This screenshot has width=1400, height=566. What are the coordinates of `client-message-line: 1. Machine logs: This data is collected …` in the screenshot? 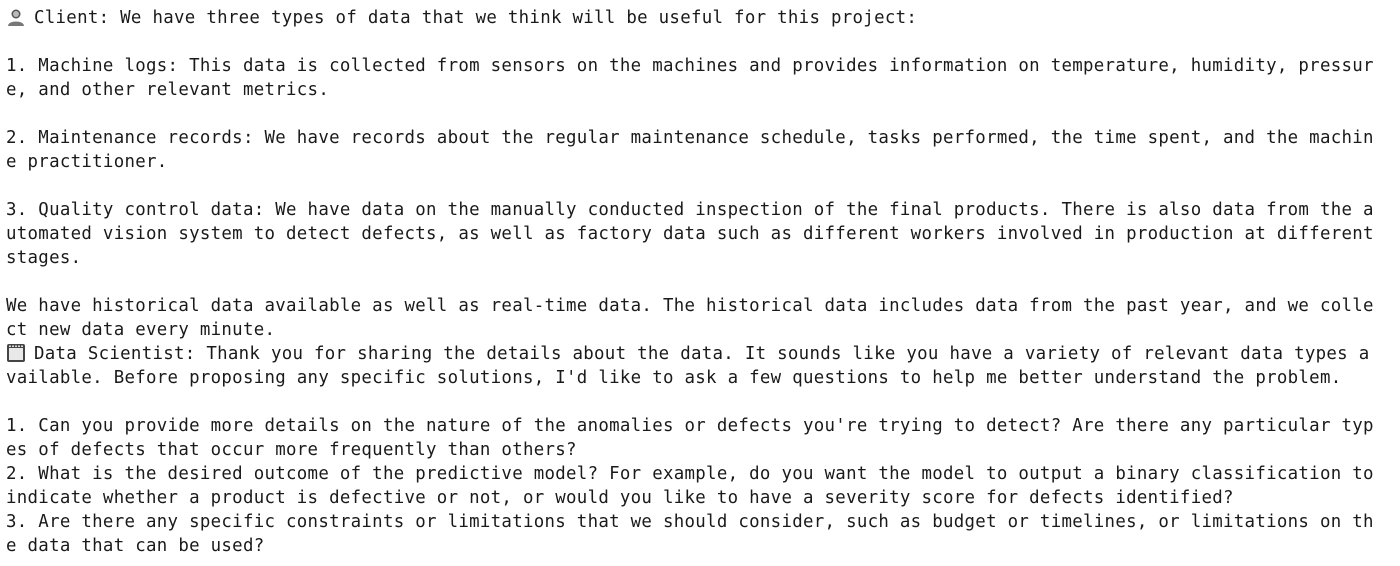 It's located at (690, 66).